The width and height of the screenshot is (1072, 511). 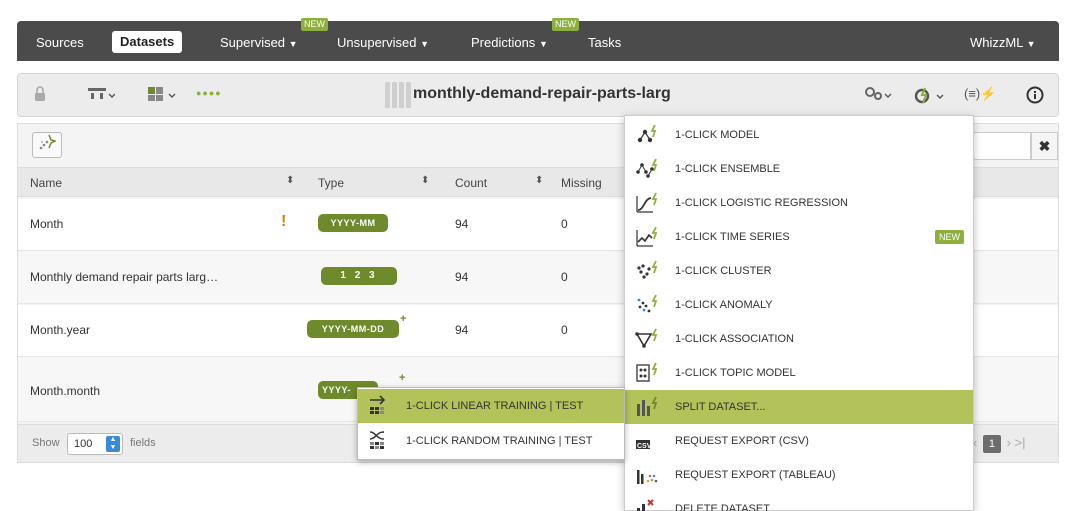 I want to click on formula-icon: (≡)⚡, so click(x=980, y=94).